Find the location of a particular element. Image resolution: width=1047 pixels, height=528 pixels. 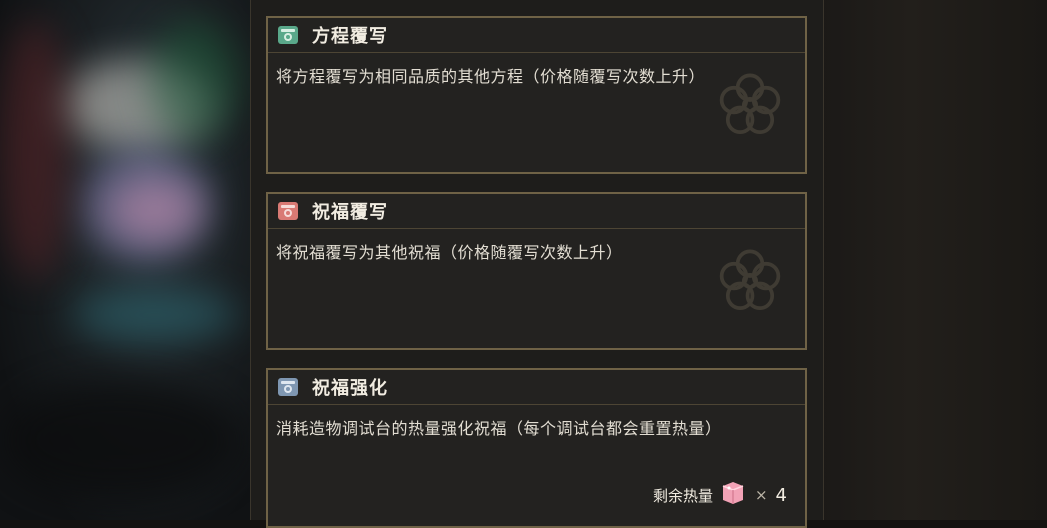

remaining-heat-label: 剩余热量 is located at coordinates (682, 495).